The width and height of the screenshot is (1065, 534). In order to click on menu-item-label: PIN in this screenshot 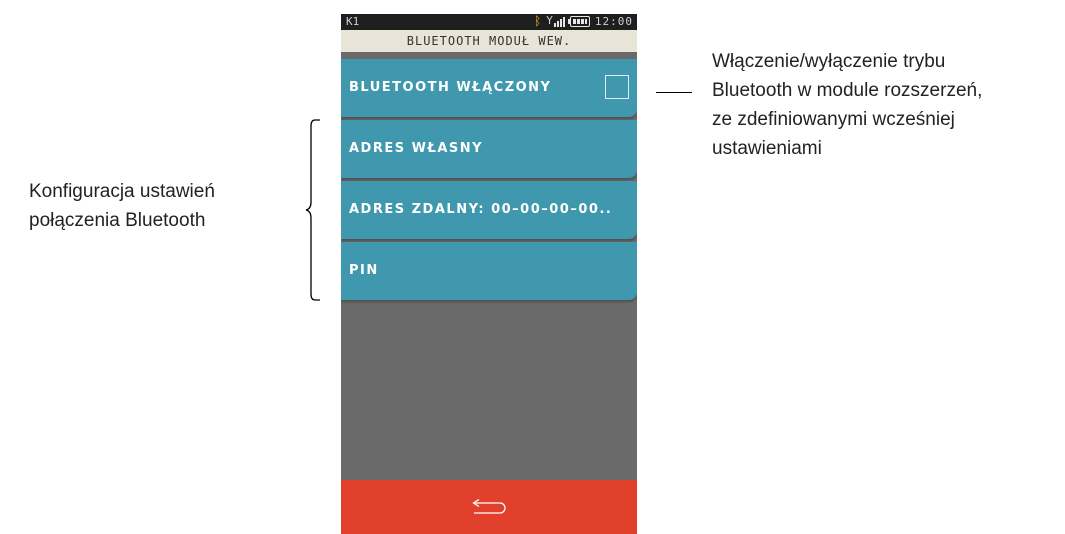, I will do `click(364, 270)`.